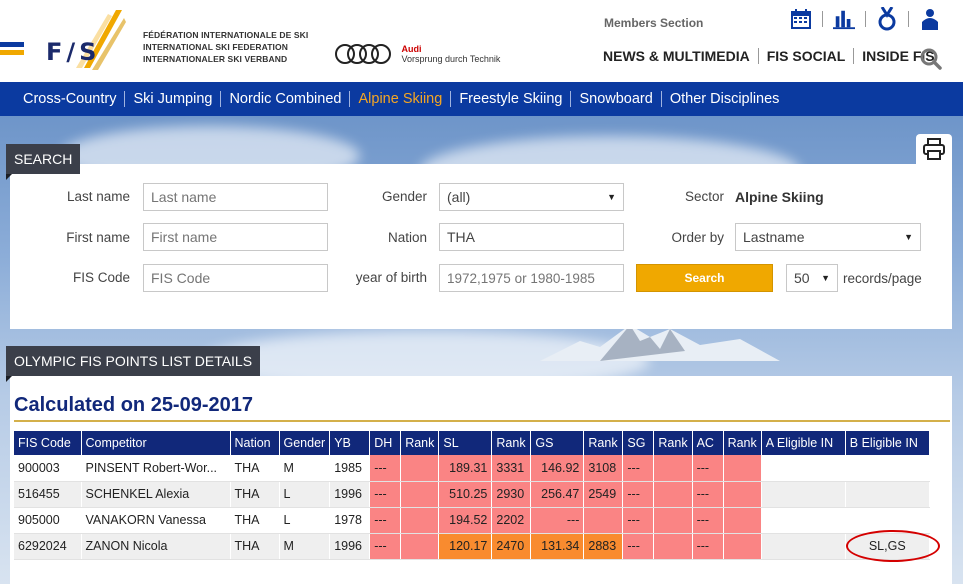  What do you see at coordinates (930, 19) in the screenshot?
I see `athlete-icon` at bounding box center [930, 19].